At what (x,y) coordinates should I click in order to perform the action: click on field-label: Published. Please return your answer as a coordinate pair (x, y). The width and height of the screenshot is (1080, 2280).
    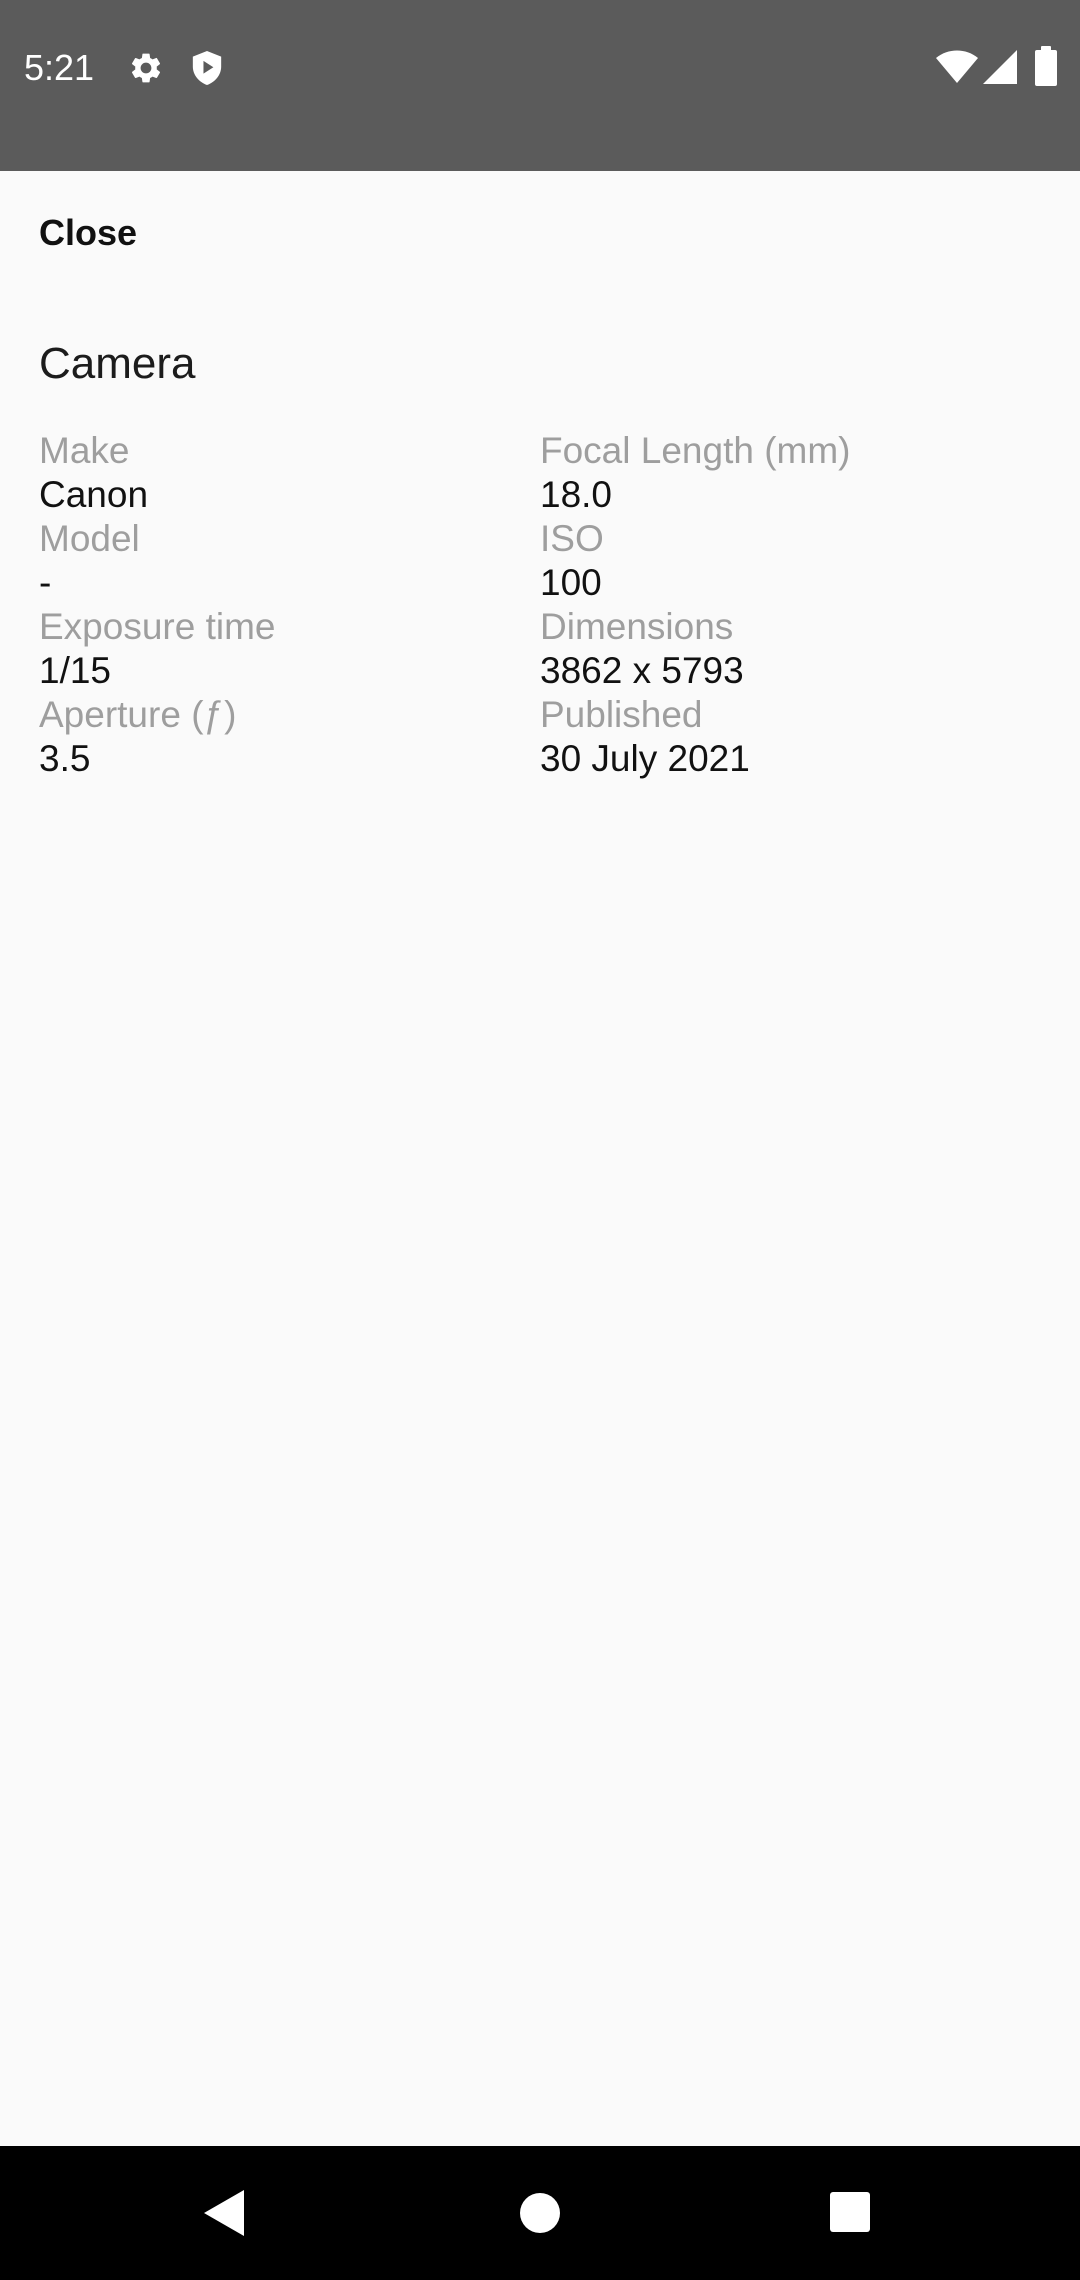
    Looking at the image, I should click on (621, 714).